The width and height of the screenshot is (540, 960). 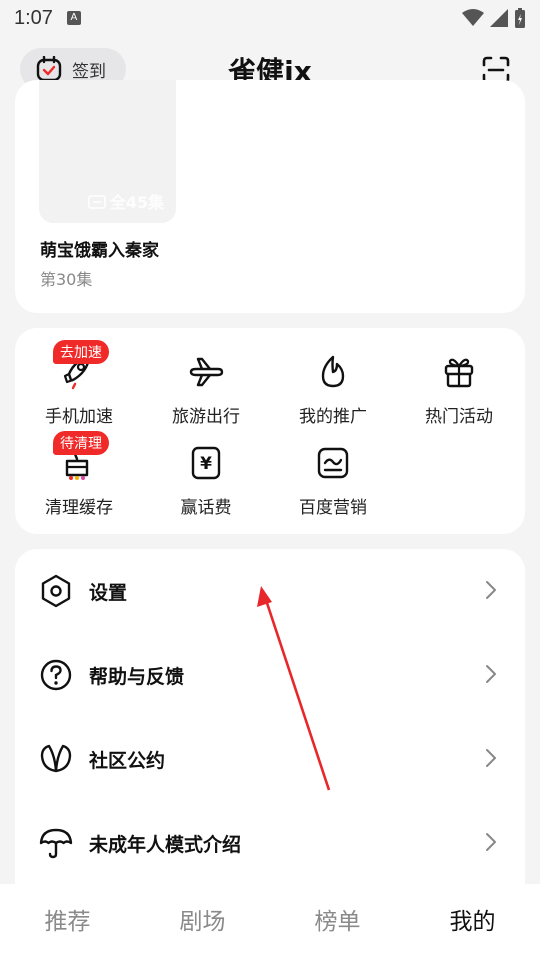 What do you see at coordinates (333, 417) in the screenshot?
I see `tool-label: 我的推广` at bounding box center [333, 417].